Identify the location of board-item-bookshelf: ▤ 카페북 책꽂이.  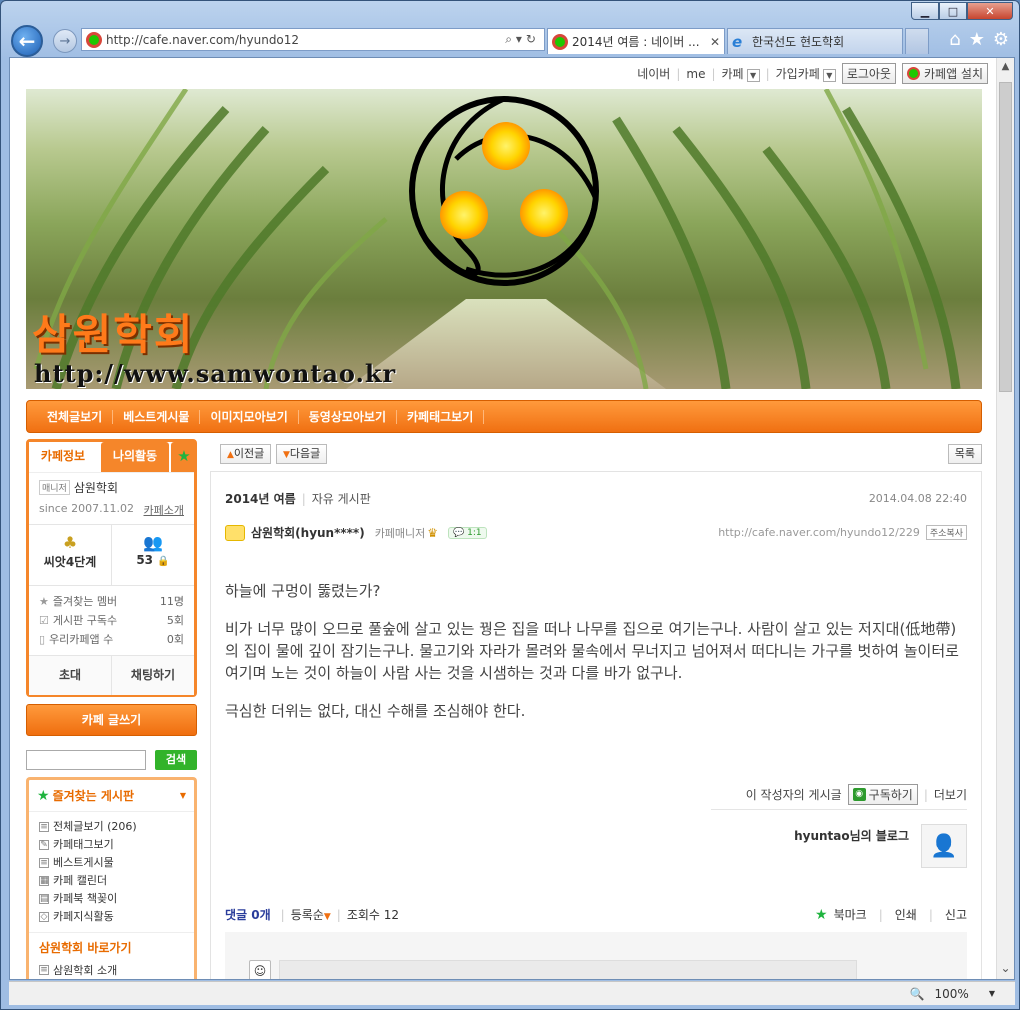
(111, 899).